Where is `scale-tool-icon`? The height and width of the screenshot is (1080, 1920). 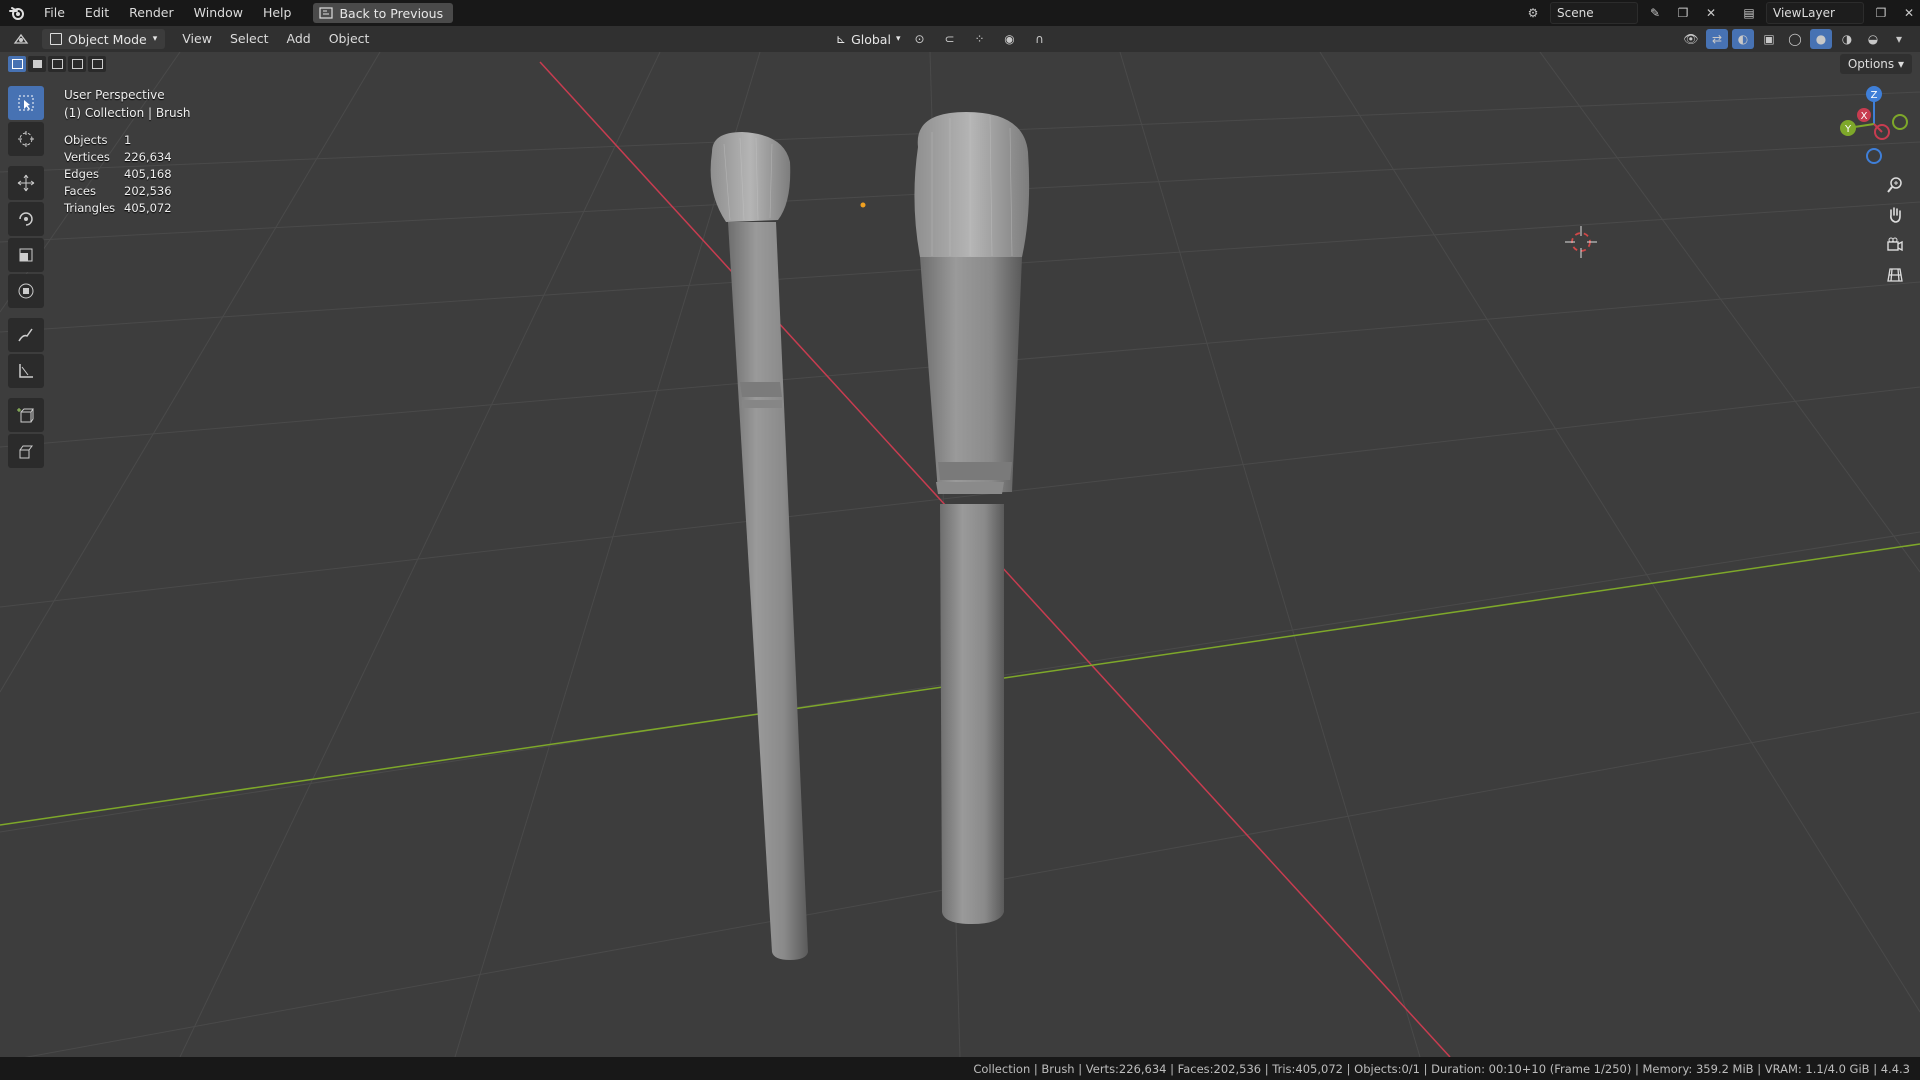
scale-tool-icon is located at coordinates (26, 255).